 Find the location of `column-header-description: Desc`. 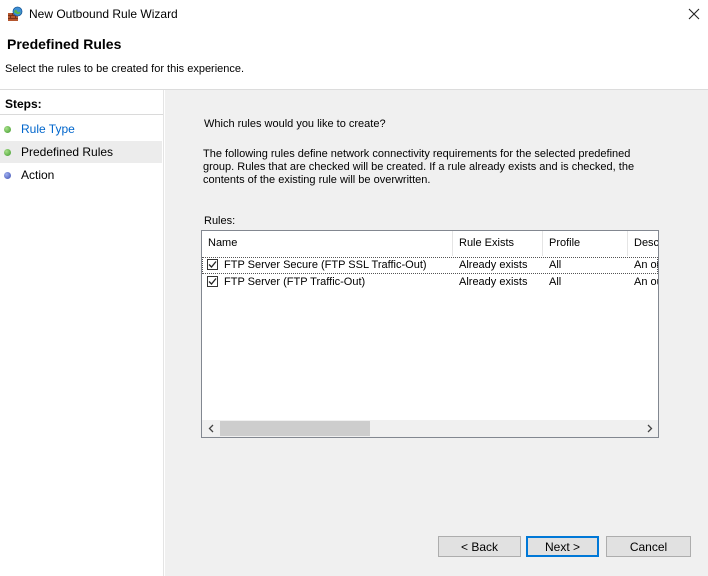

column-header-description: Desc is located at coordinates (643, 243).